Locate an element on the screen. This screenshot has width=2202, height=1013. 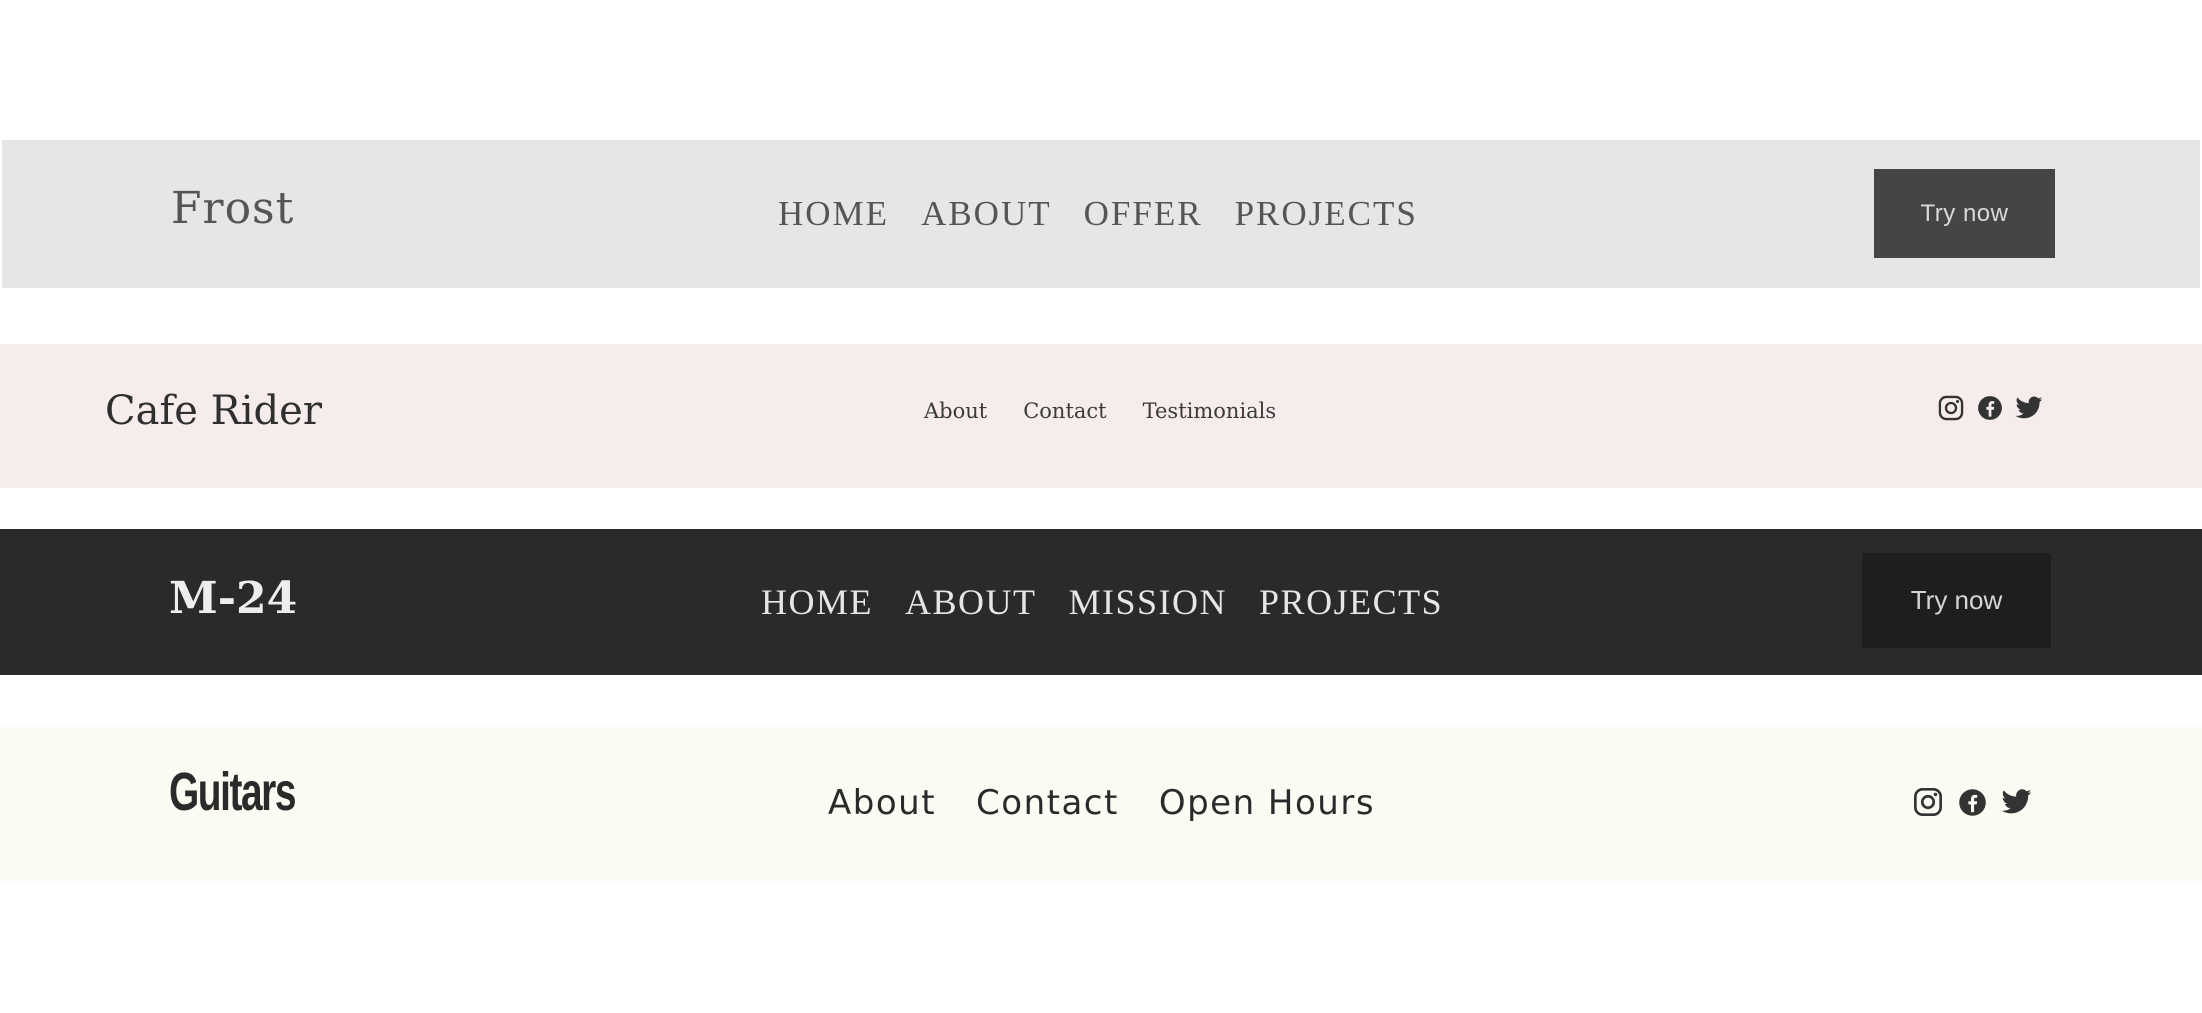
header-frost: Frost HOME ABOUT OFFER PROJECTS Try now is located at coordinates (1101, 214).